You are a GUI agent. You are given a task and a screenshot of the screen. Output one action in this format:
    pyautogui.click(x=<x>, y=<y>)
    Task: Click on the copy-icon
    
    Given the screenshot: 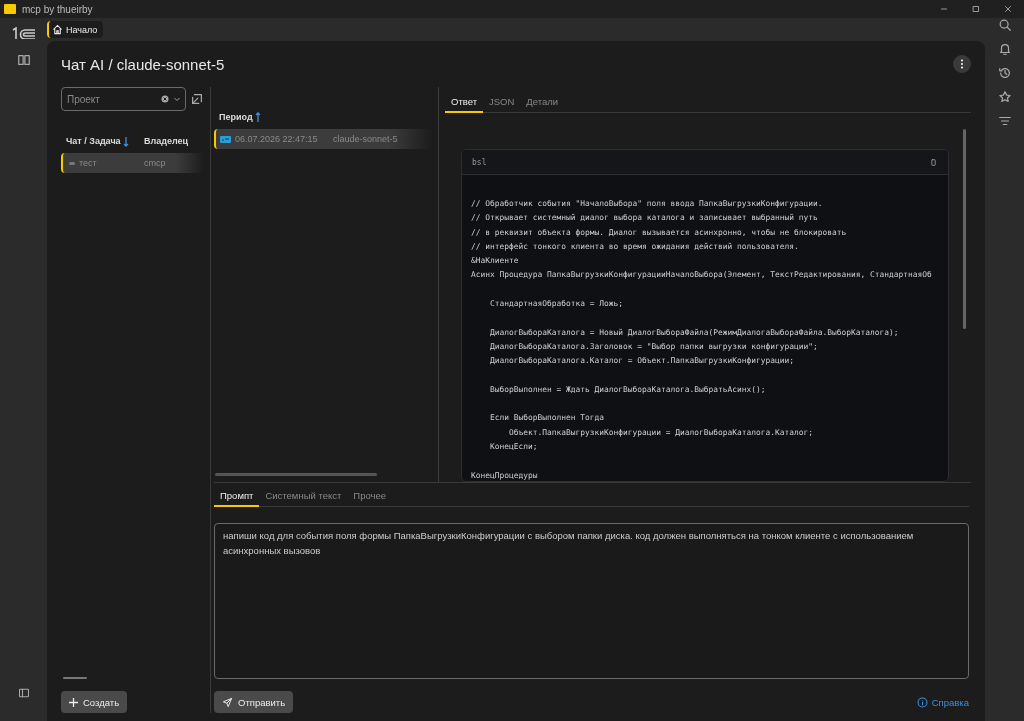 What is the action you would take?
    pyautogui.click(x=933, y=162)
    